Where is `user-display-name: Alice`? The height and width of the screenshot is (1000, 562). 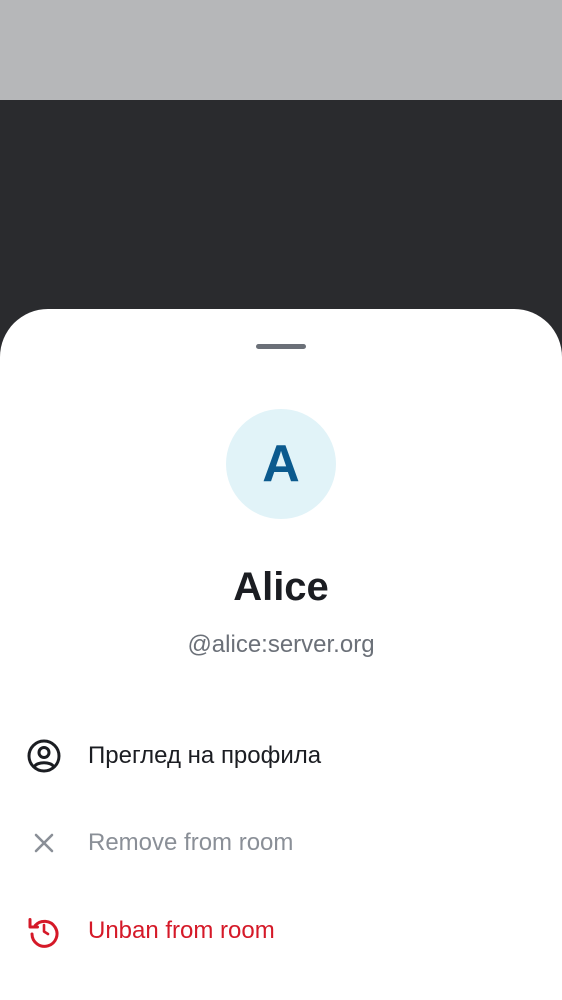 user-display-name: Alice is located at coordinates (281, 587).